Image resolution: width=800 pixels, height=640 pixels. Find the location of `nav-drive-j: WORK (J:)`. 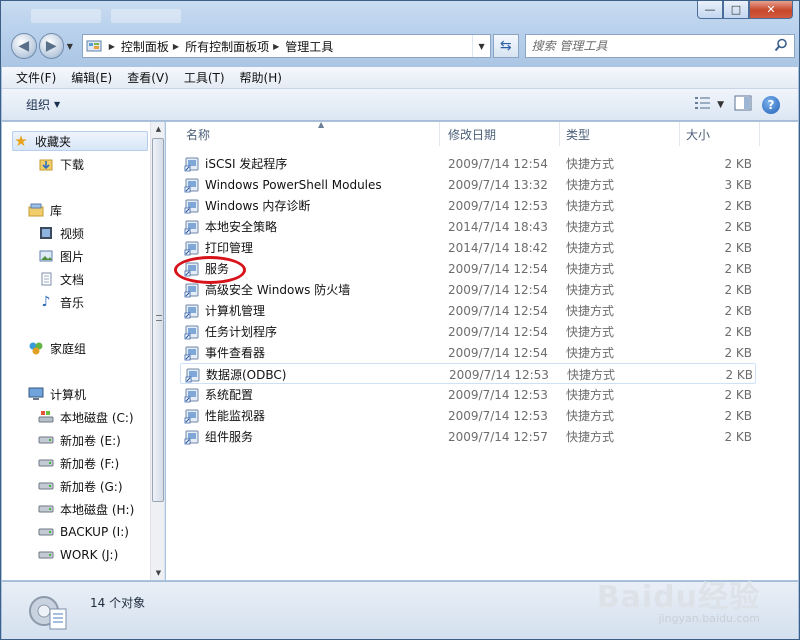

nav-drive-j: WORK (J:) is located at coordinates (78, 555).